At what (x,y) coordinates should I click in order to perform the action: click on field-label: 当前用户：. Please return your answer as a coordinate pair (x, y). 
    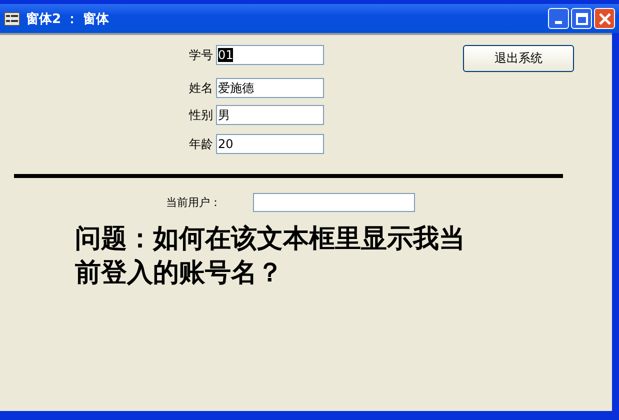
    Looking at the image, I should click on (194, 202).